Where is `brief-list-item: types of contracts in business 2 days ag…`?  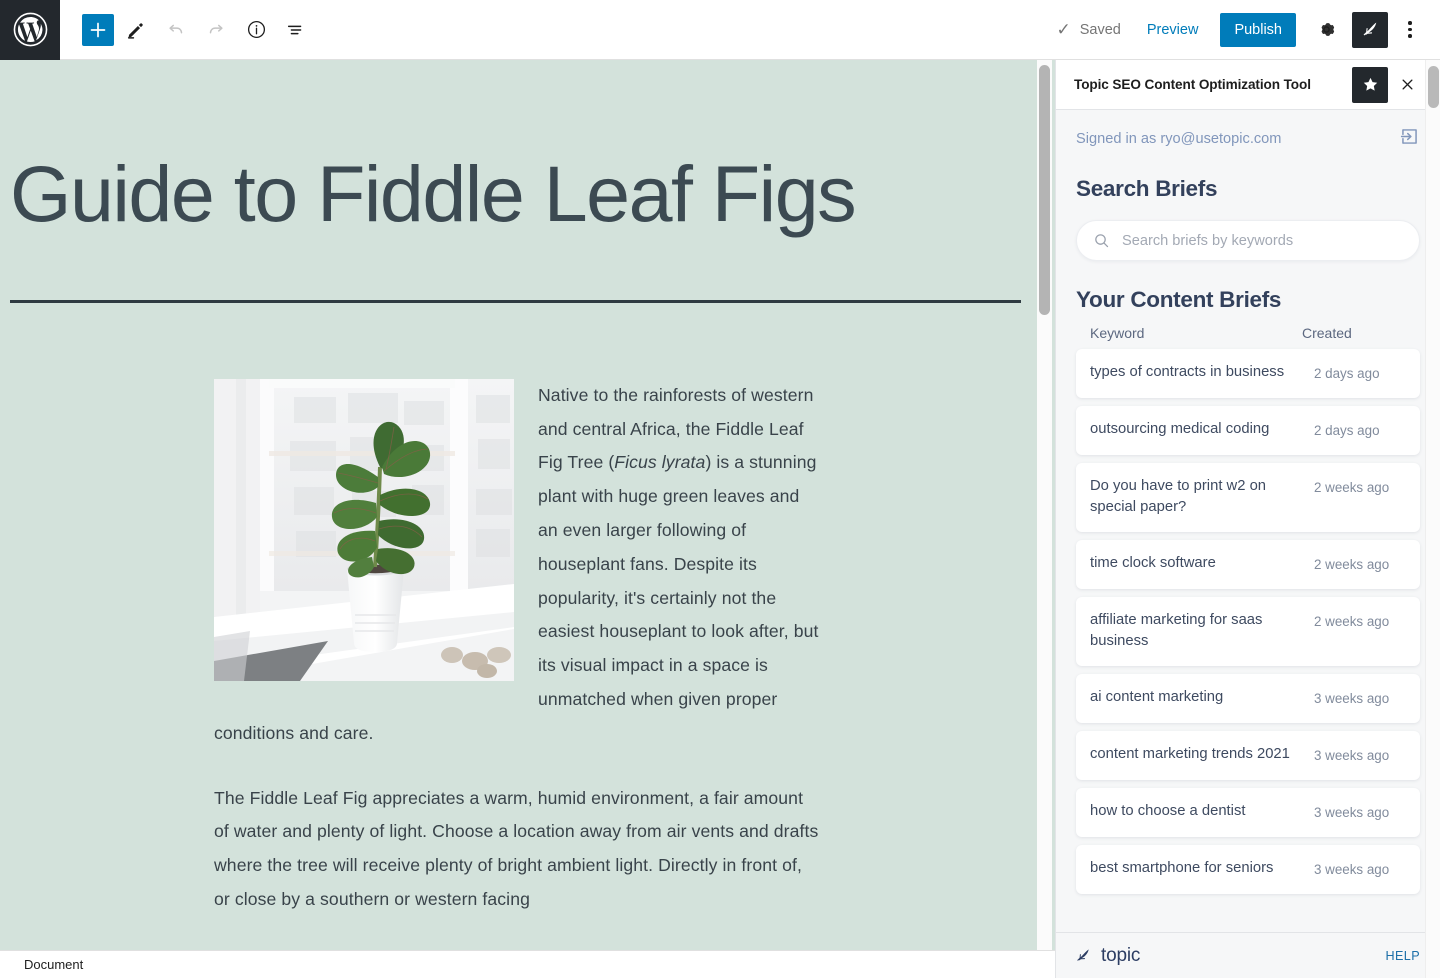 brief-list-item: types of contracts in business 2 days ag… is located at coordinates (1248, 373).